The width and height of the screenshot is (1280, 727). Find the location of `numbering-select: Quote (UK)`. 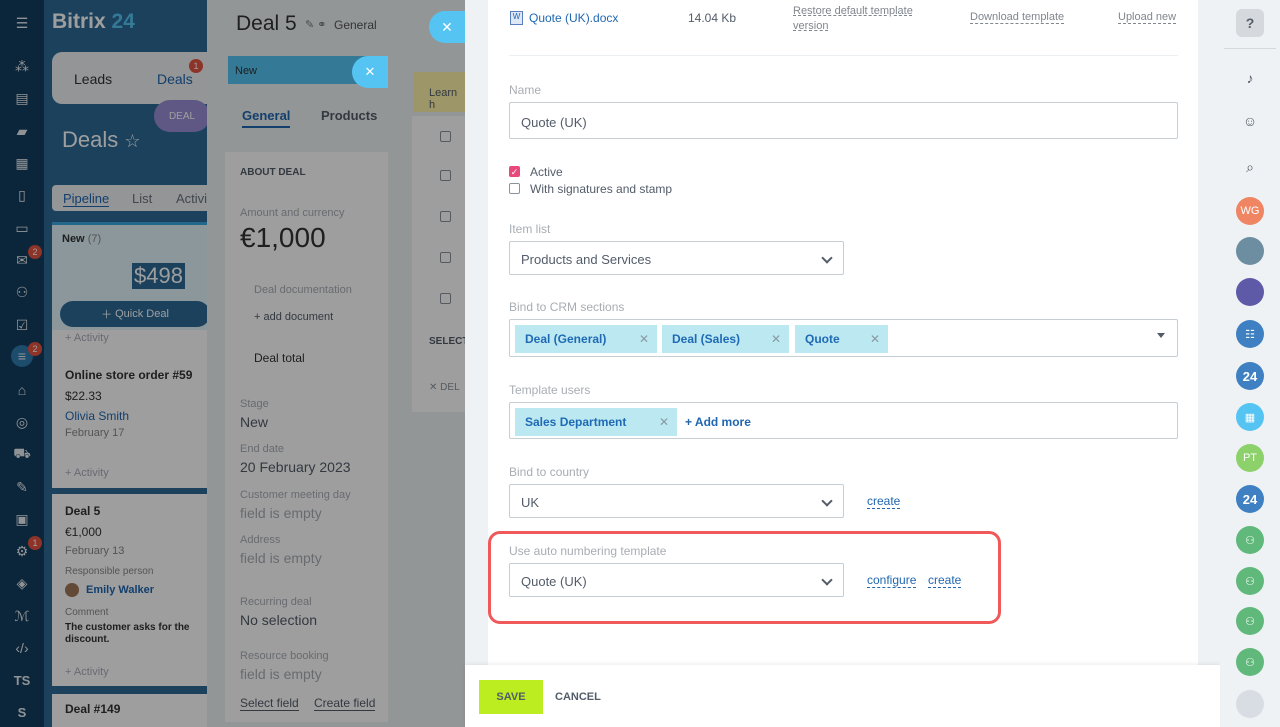

numbering-select: Quote (UK) is located at coordinates (676, 580).